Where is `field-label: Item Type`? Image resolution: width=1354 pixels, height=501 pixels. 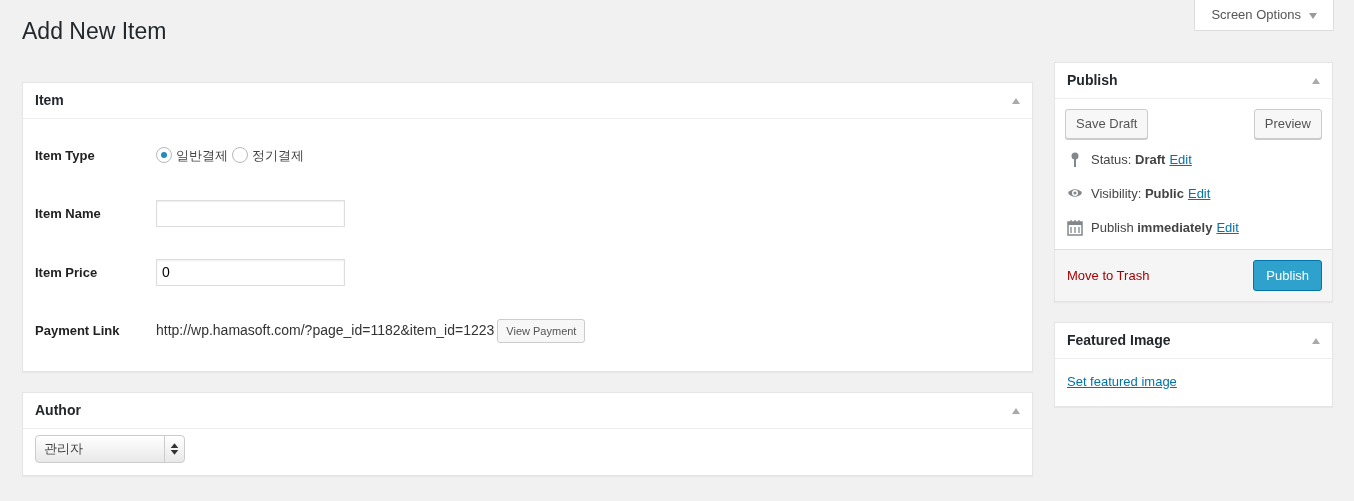 field-label: Item Type is located at coordinates (65, 155).